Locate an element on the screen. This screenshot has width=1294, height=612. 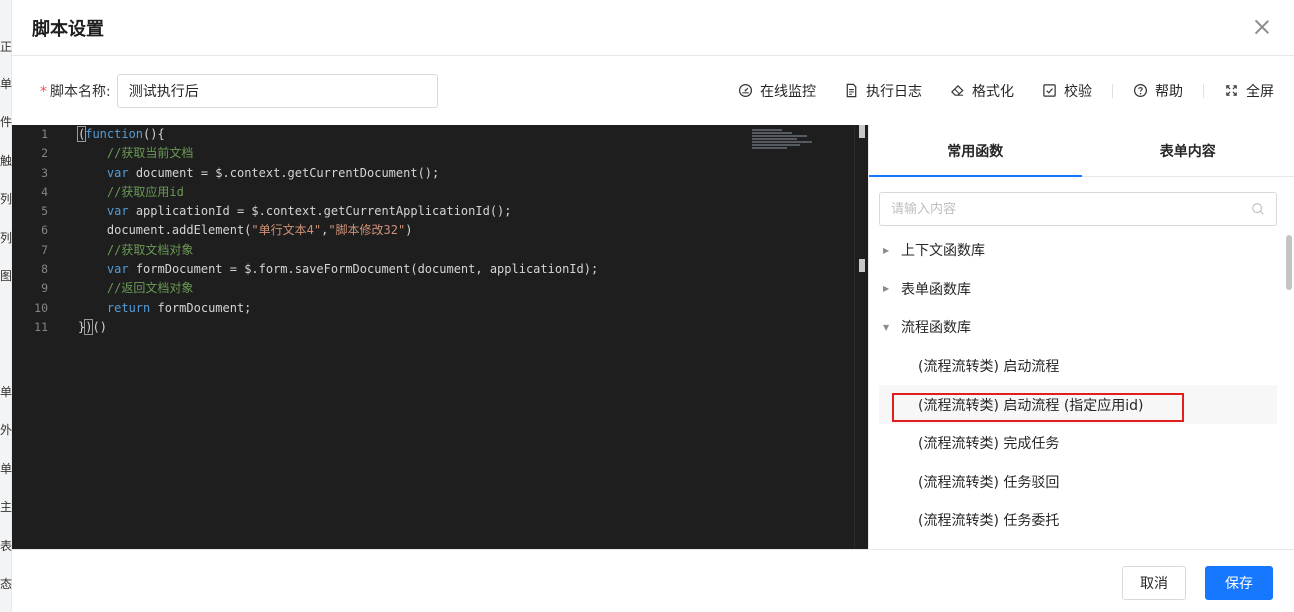
panel-tabs: 常用函数 表单内容 is located at coordinates (1081, 151).